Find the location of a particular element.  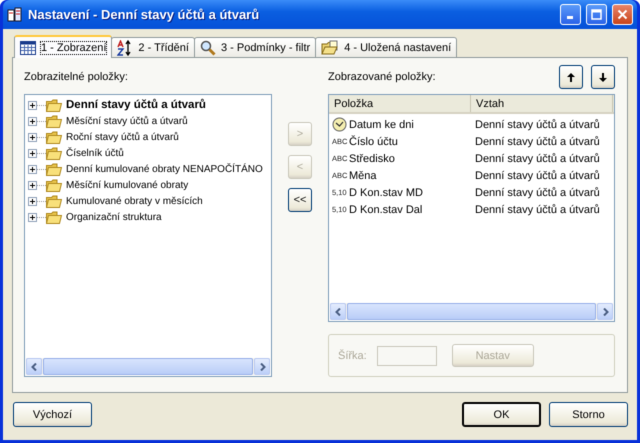

up-arrow-icon is located at coordinates (571, 77).